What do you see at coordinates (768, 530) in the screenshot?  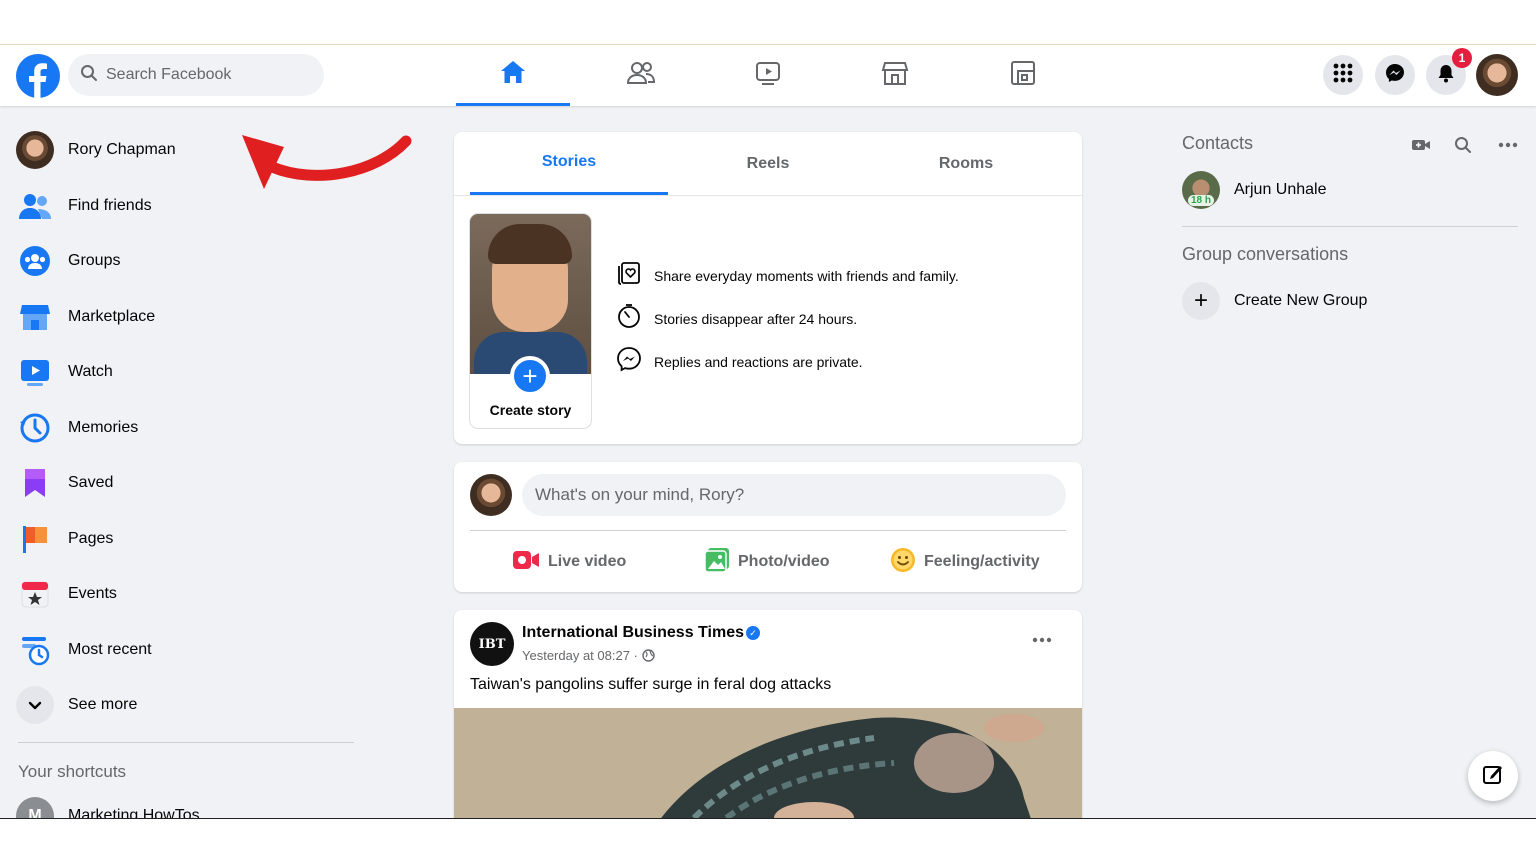 I see `composer-divider` at bounding box center [768, 530].